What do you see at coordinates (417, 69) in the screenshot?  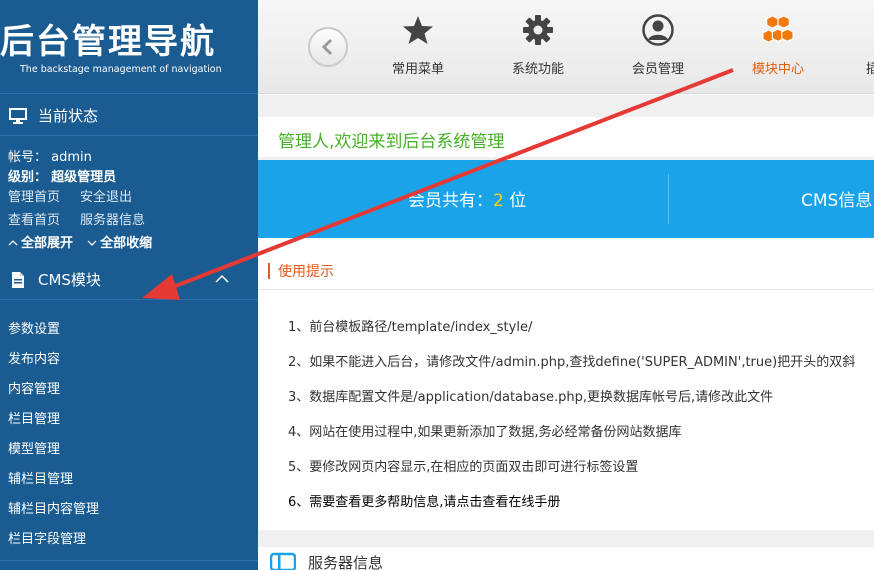 I see `nav-common-menu-label: 常用菜单` at bounding box center [417, 69].